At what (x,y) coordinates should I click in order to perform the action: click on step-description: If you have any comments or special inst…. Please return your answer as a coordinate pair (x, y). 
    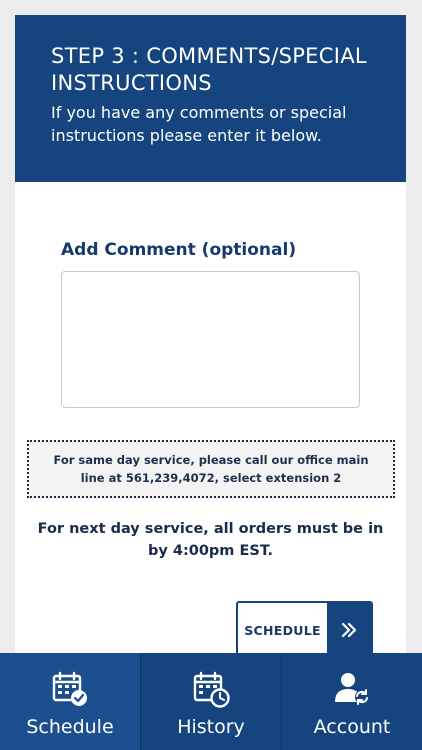
    Looking at the image, I should click on (199, 124).